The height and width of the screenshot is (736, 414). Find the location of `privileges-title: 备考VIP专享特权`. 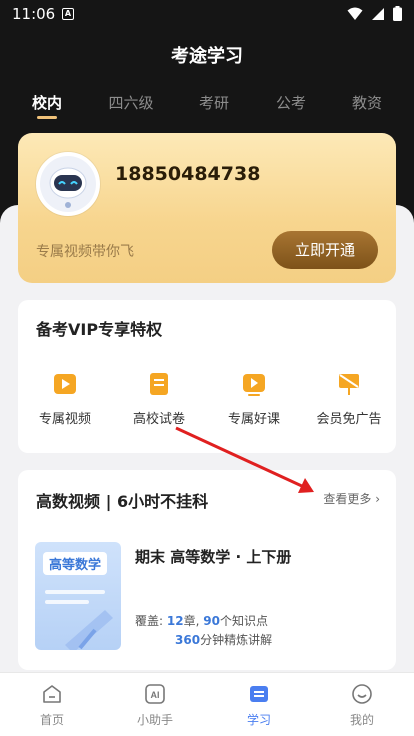

privileges-title: 备考VIP专享特权 is located at coordinates (99, 329).